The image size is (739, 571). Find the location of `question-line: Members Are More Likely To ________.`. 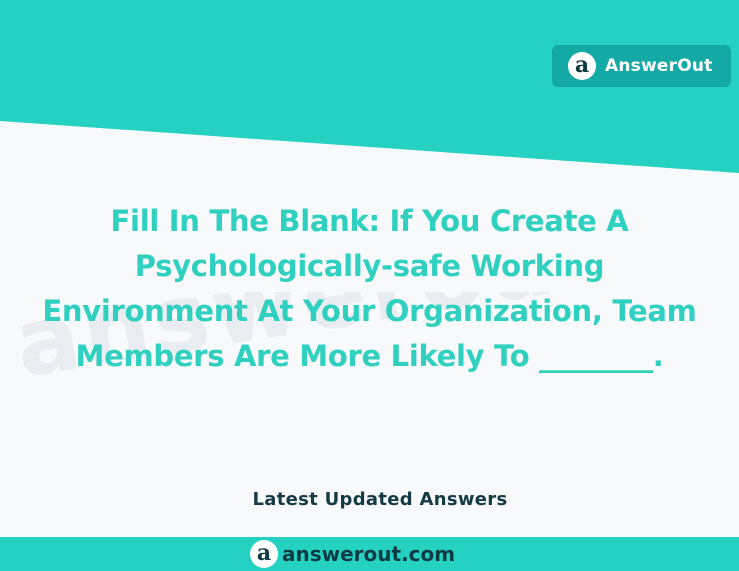

question-line: Members Are More Likely To ________. is located at coordinates (369, 356).